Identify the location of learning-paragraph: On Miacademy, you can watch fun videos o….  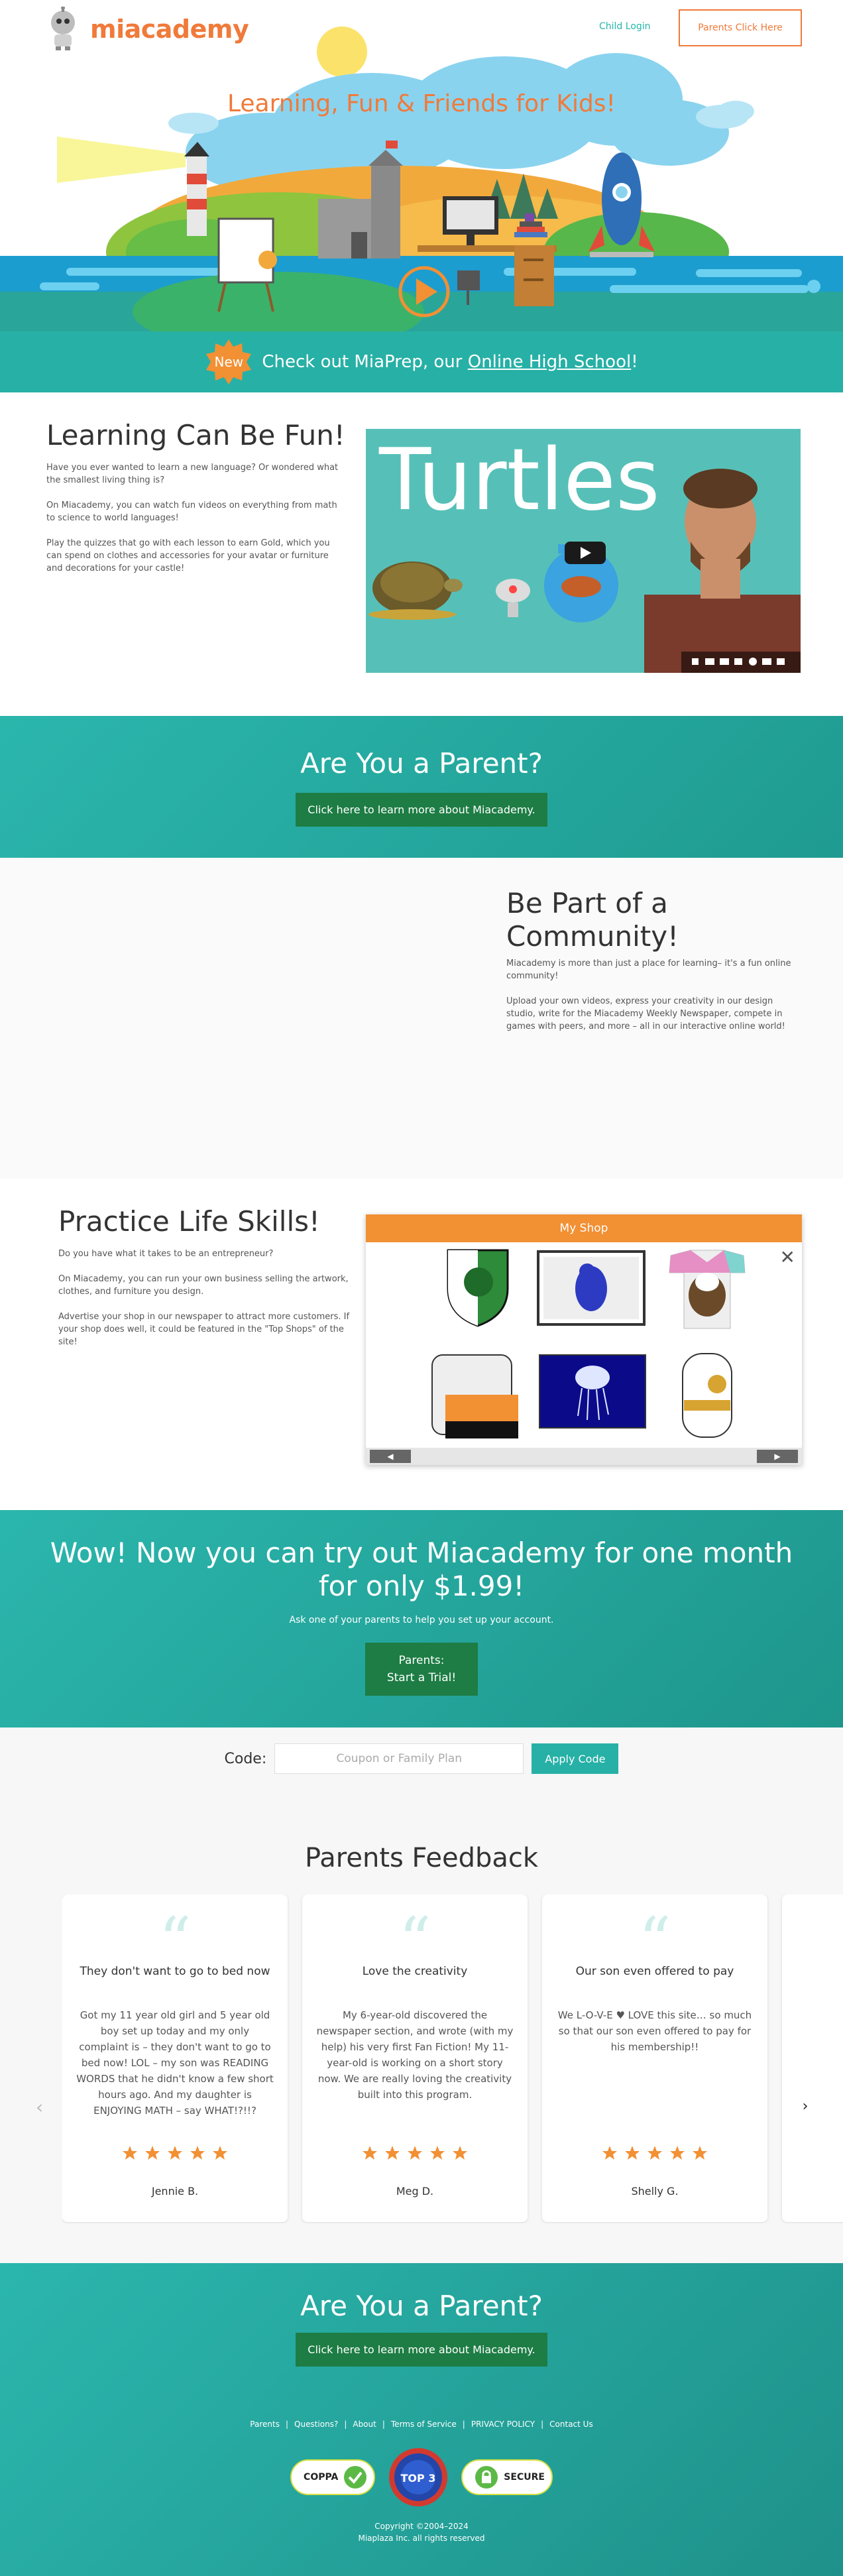
(191, 512).